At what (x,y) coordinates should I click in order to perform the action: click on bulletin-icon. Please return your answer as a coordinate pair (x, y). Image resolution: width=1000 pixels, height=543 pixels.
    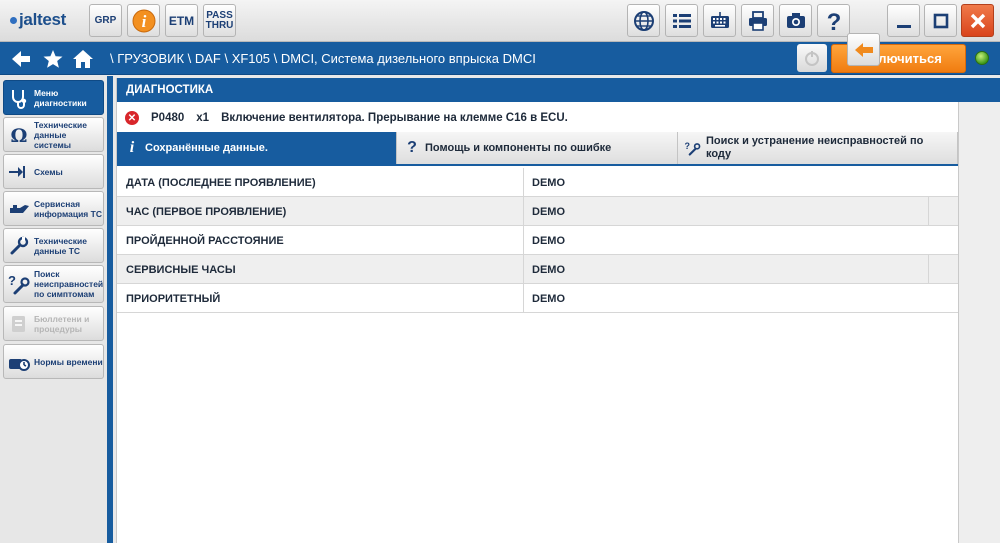
    Looking at the image, I should click on (19, 324).